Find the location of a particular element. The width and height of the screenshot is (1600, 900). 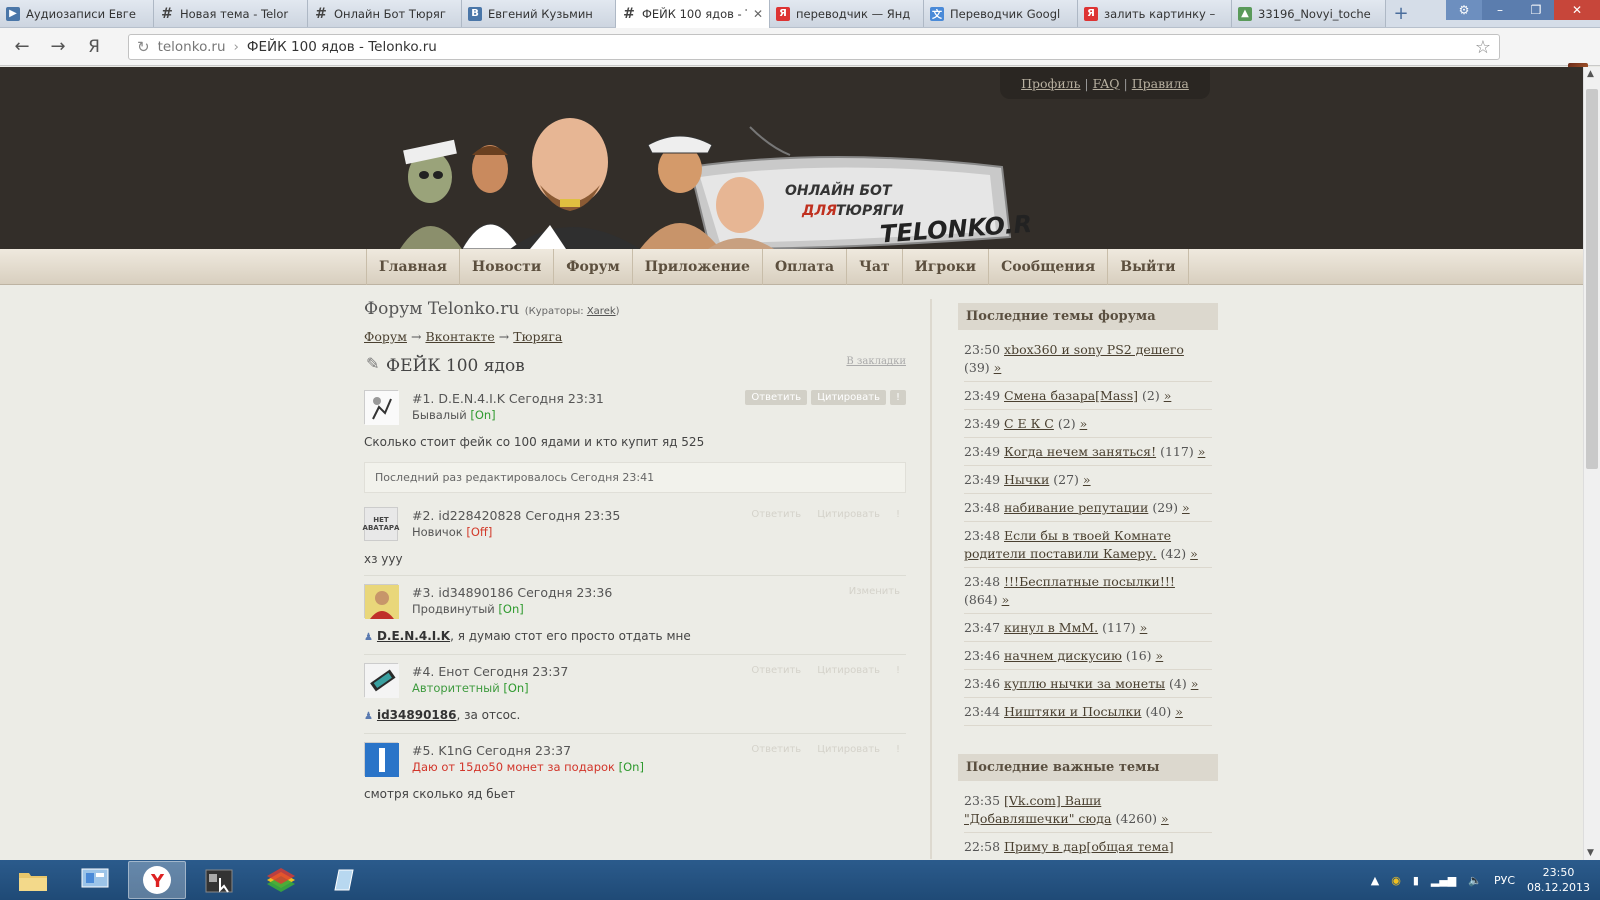

control-panel-icon is located at coordinates (95, 880).